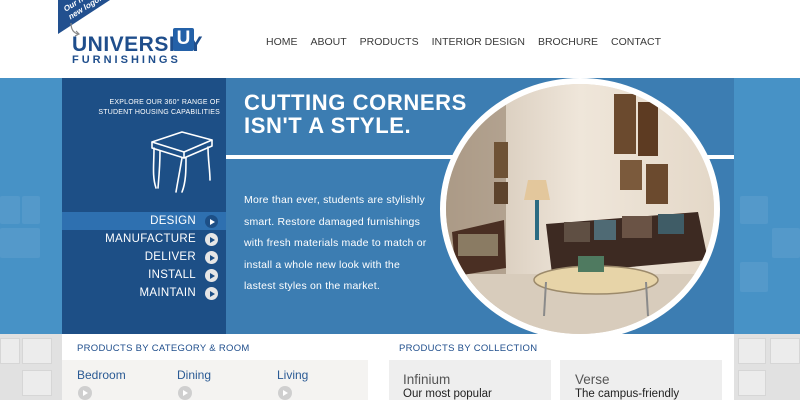  I want to click on collection-name: Infinium, so click(427, 379).